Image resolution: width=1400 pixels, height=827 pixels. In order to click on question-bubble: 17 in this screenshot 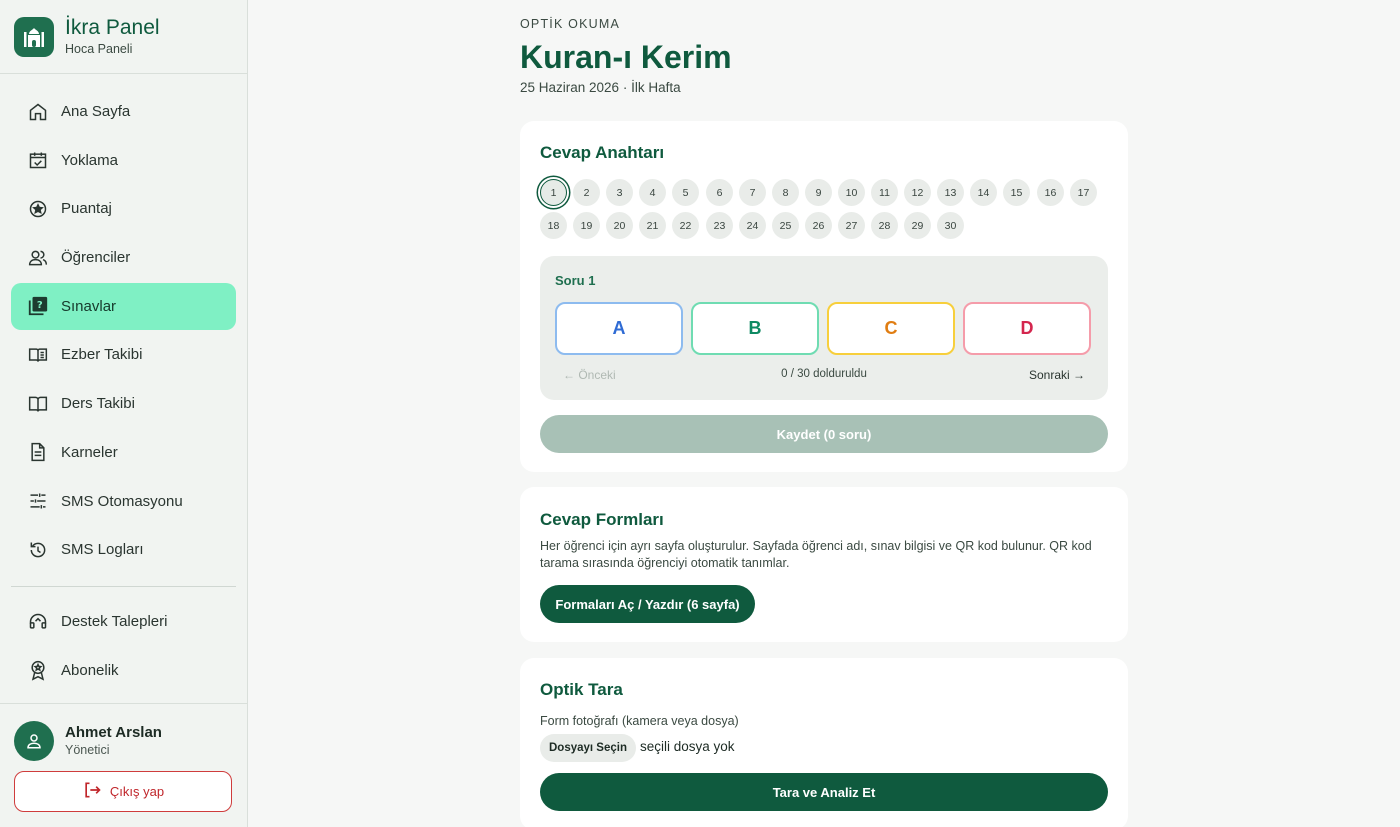, I will do `click(1083, 192)`.